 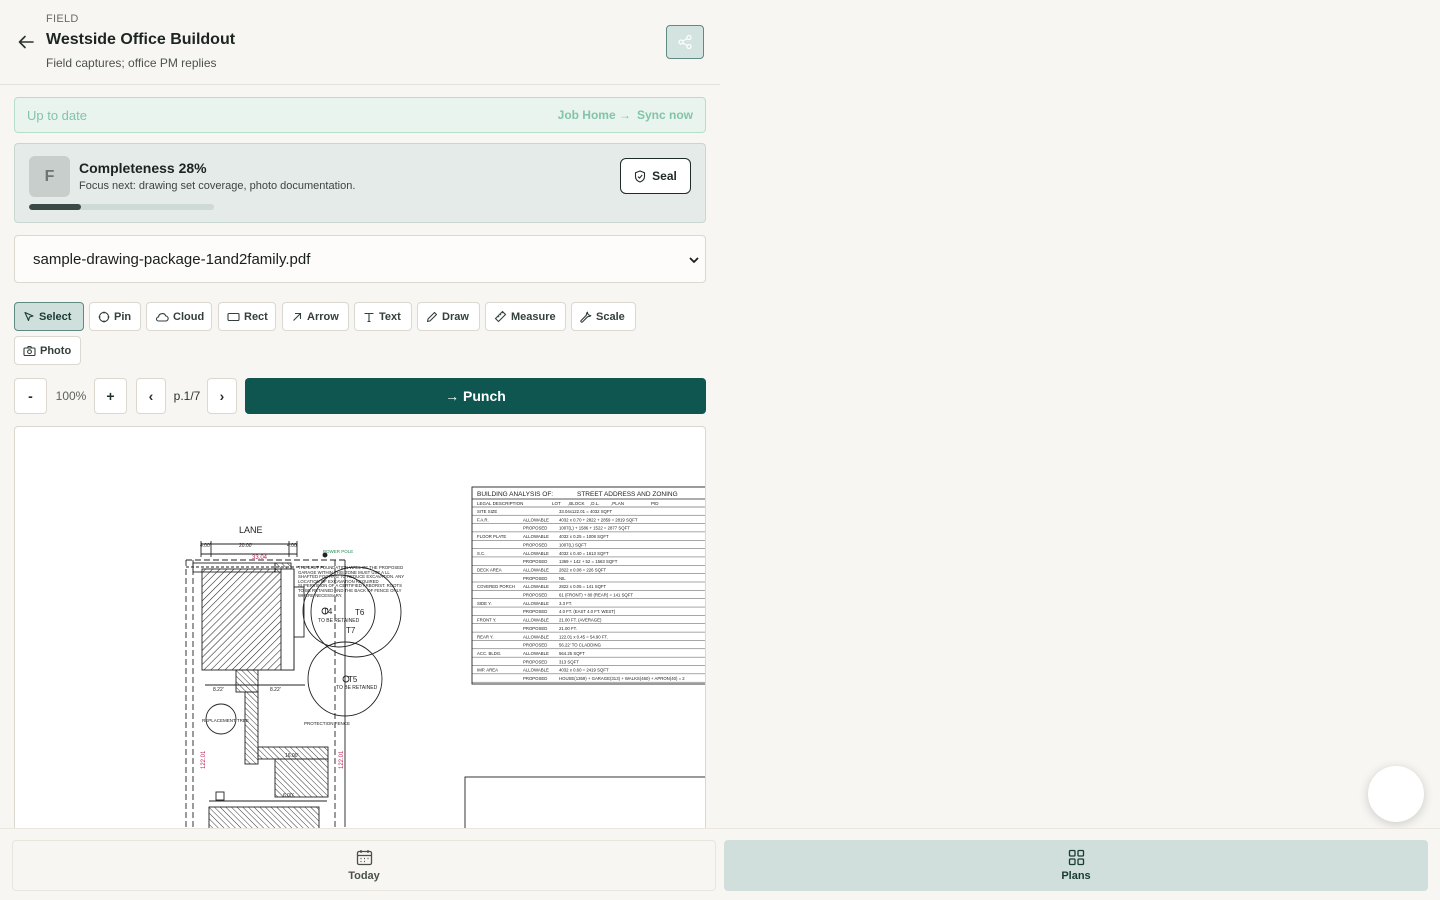 What do you see at coordinates (104, 316) in the screenshot?
I see `pin-icon` at bounding box center [104, 316].